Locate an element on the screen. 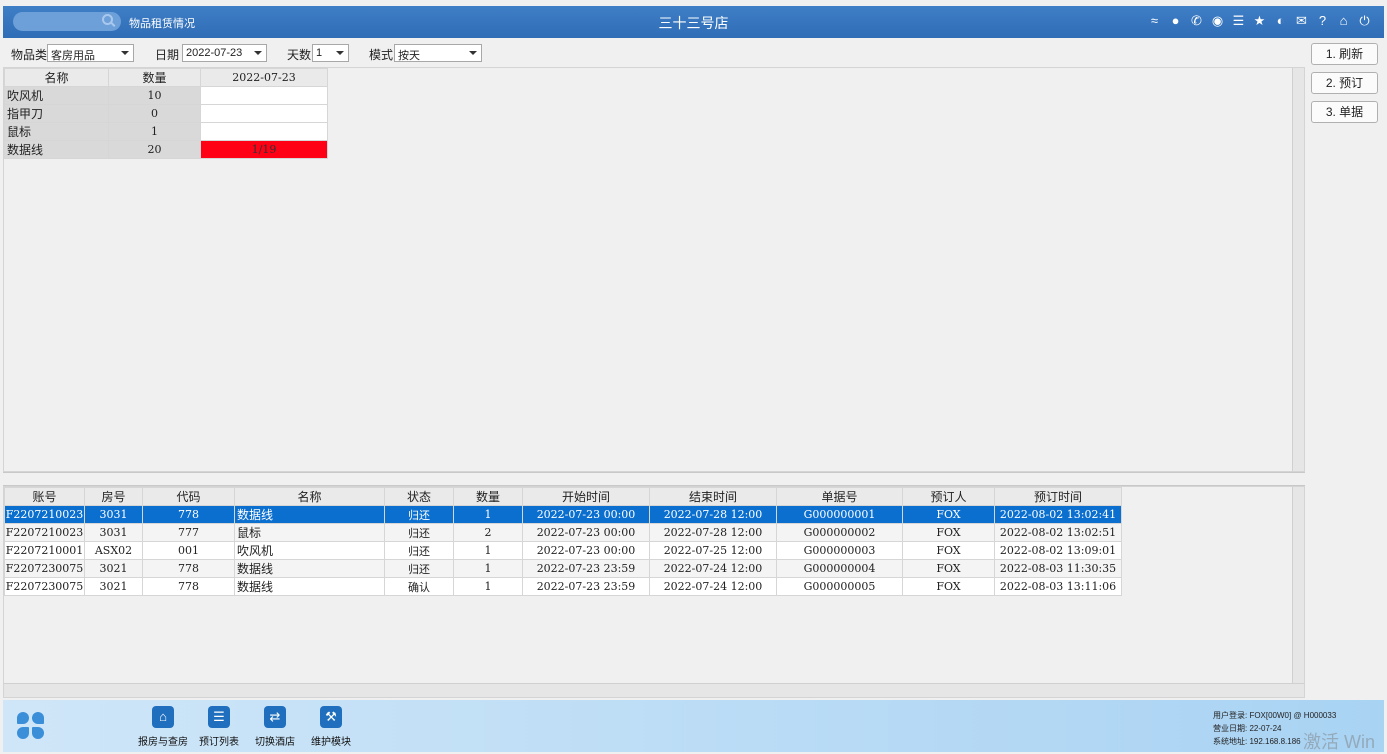 Image resolution: width=1387 pixels, height=754 pixels. room-cell: 3031 is located at coordinates (113, 514).